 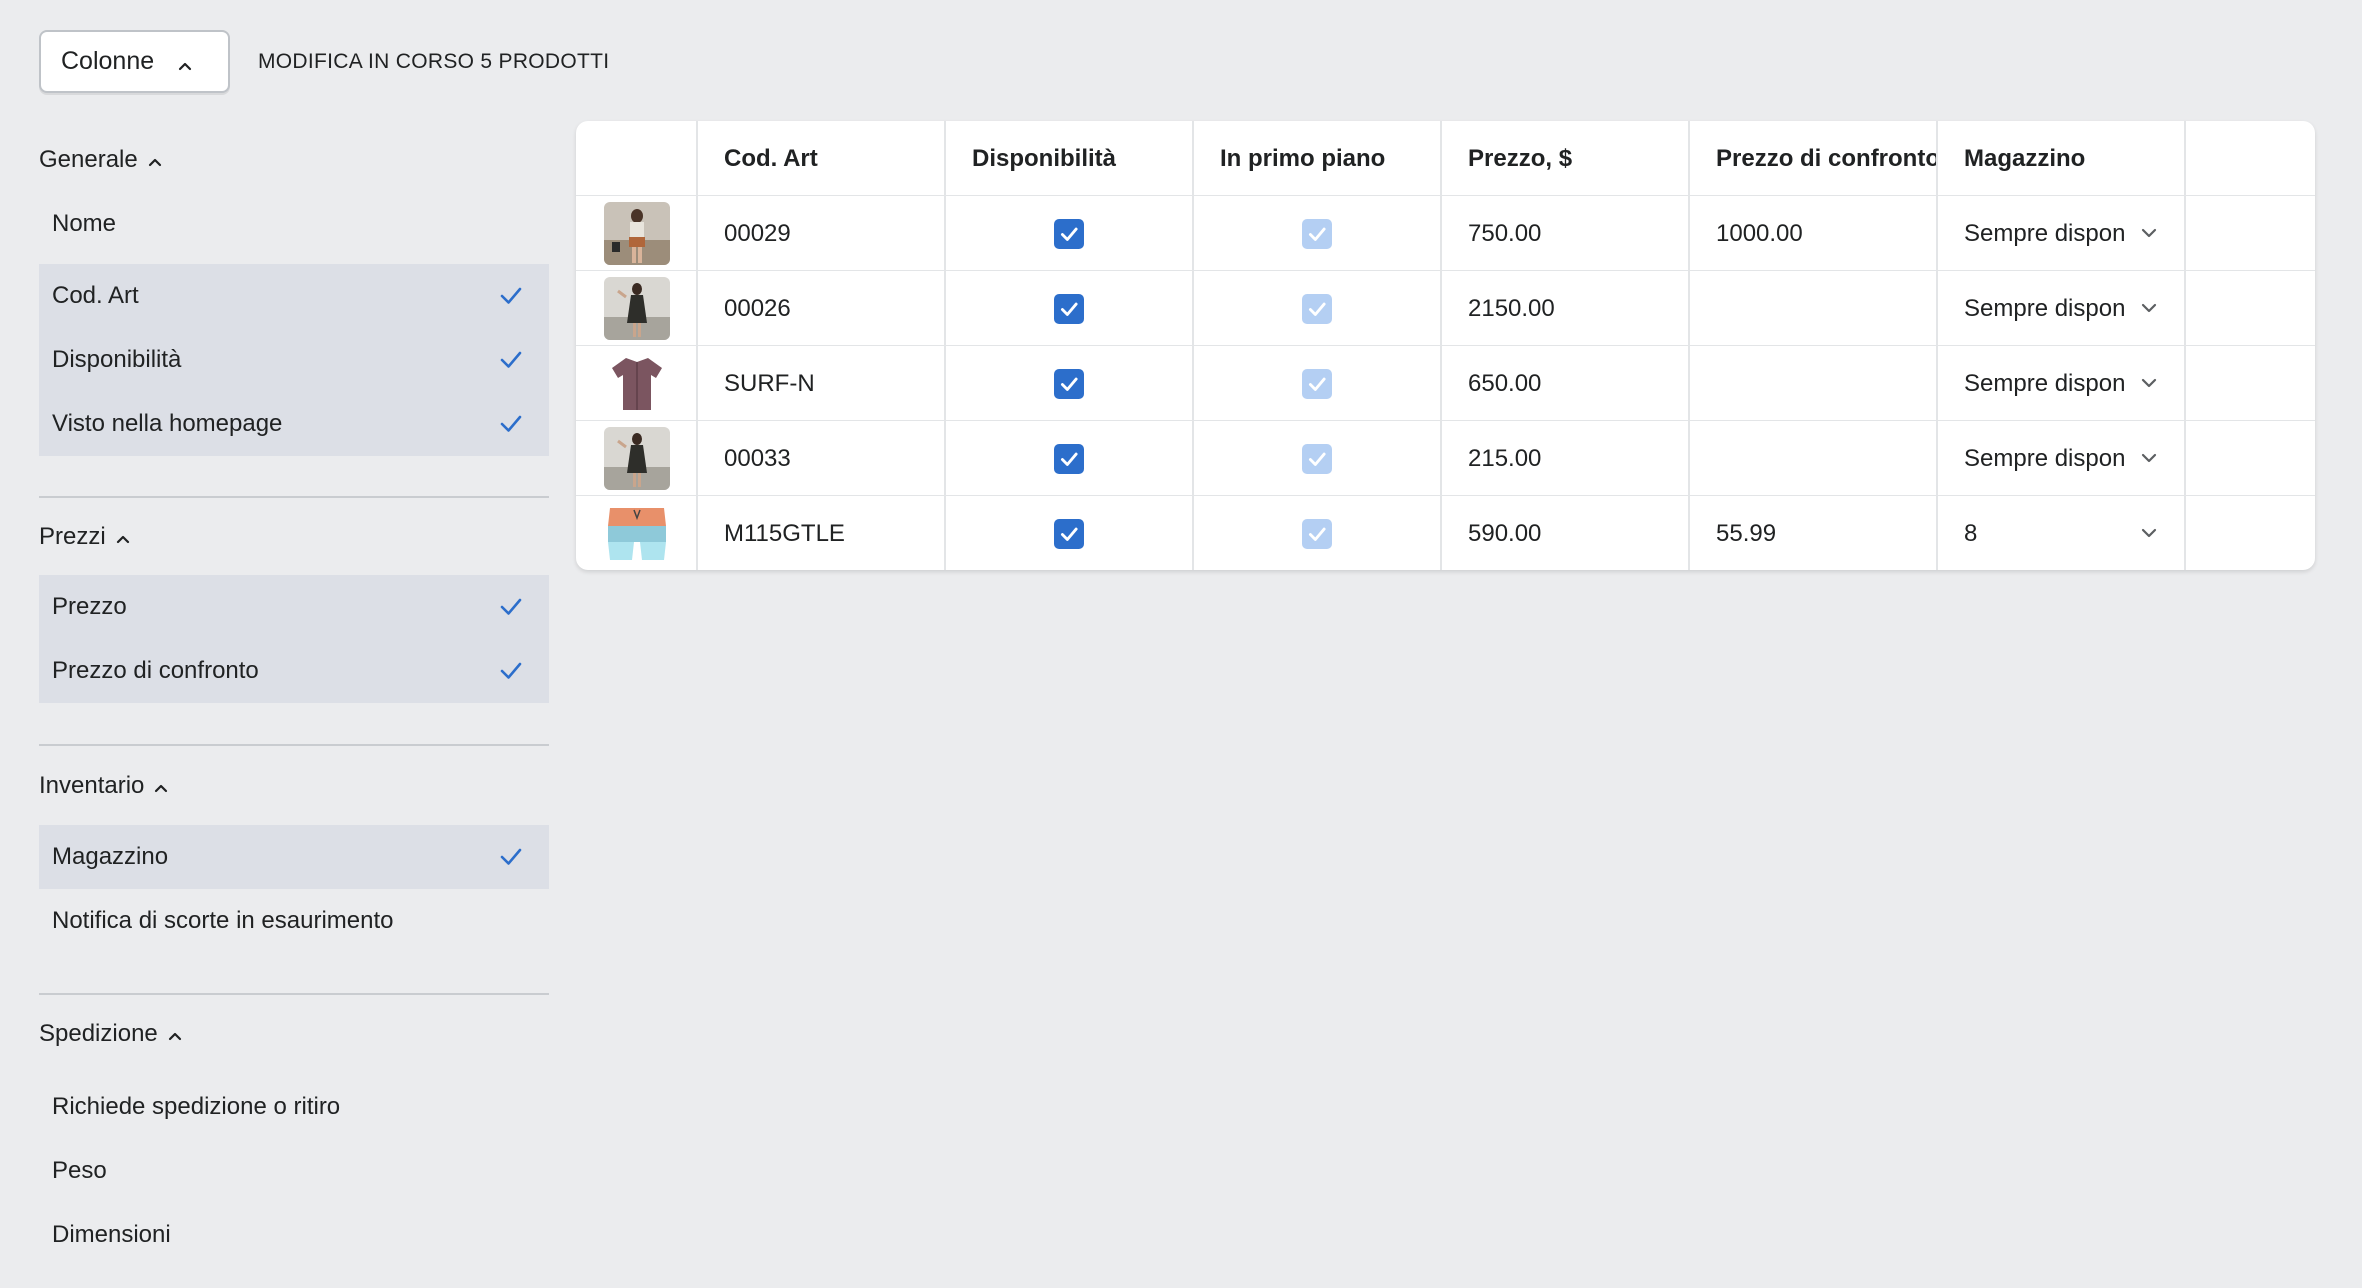 What do you see at coordinates (822, 233) in the screenshot?
I see `sku-cell: 00029` at bounding box center [822, 233].